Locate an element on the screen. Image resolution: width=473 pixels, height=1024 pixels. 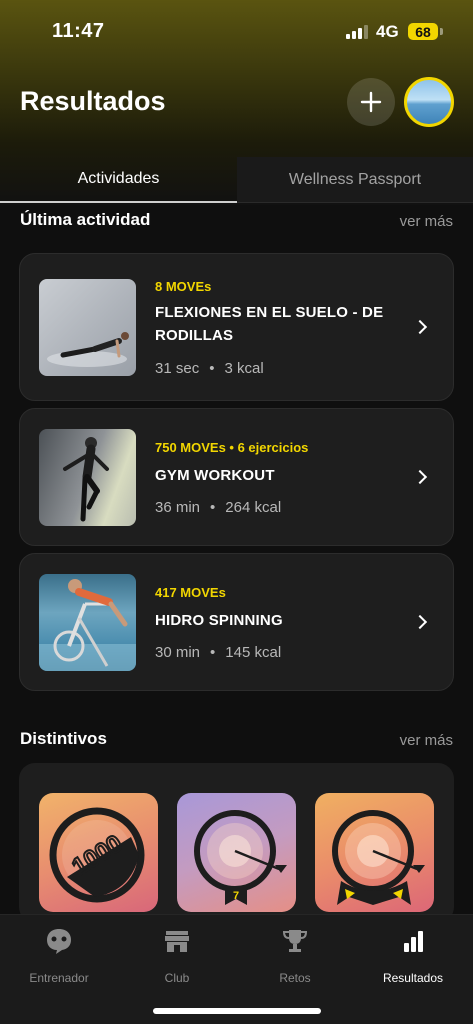
status-bar: 11:47 4G 68 is located at coordinates (236, 30).